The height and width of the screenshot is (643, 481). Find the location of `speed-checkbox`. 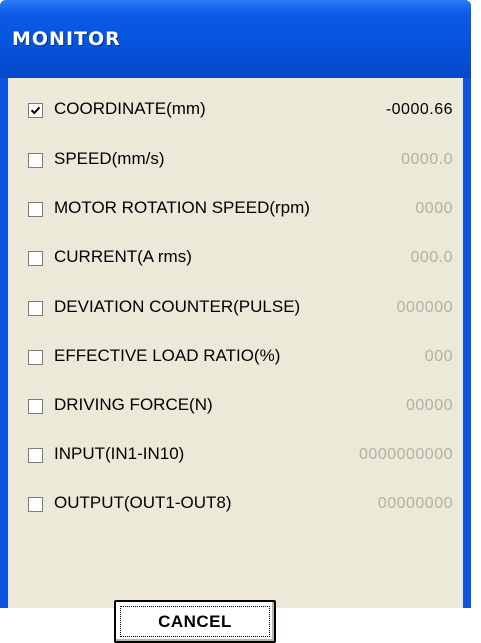

speed-checkbox is located at coordinates (35, 160).